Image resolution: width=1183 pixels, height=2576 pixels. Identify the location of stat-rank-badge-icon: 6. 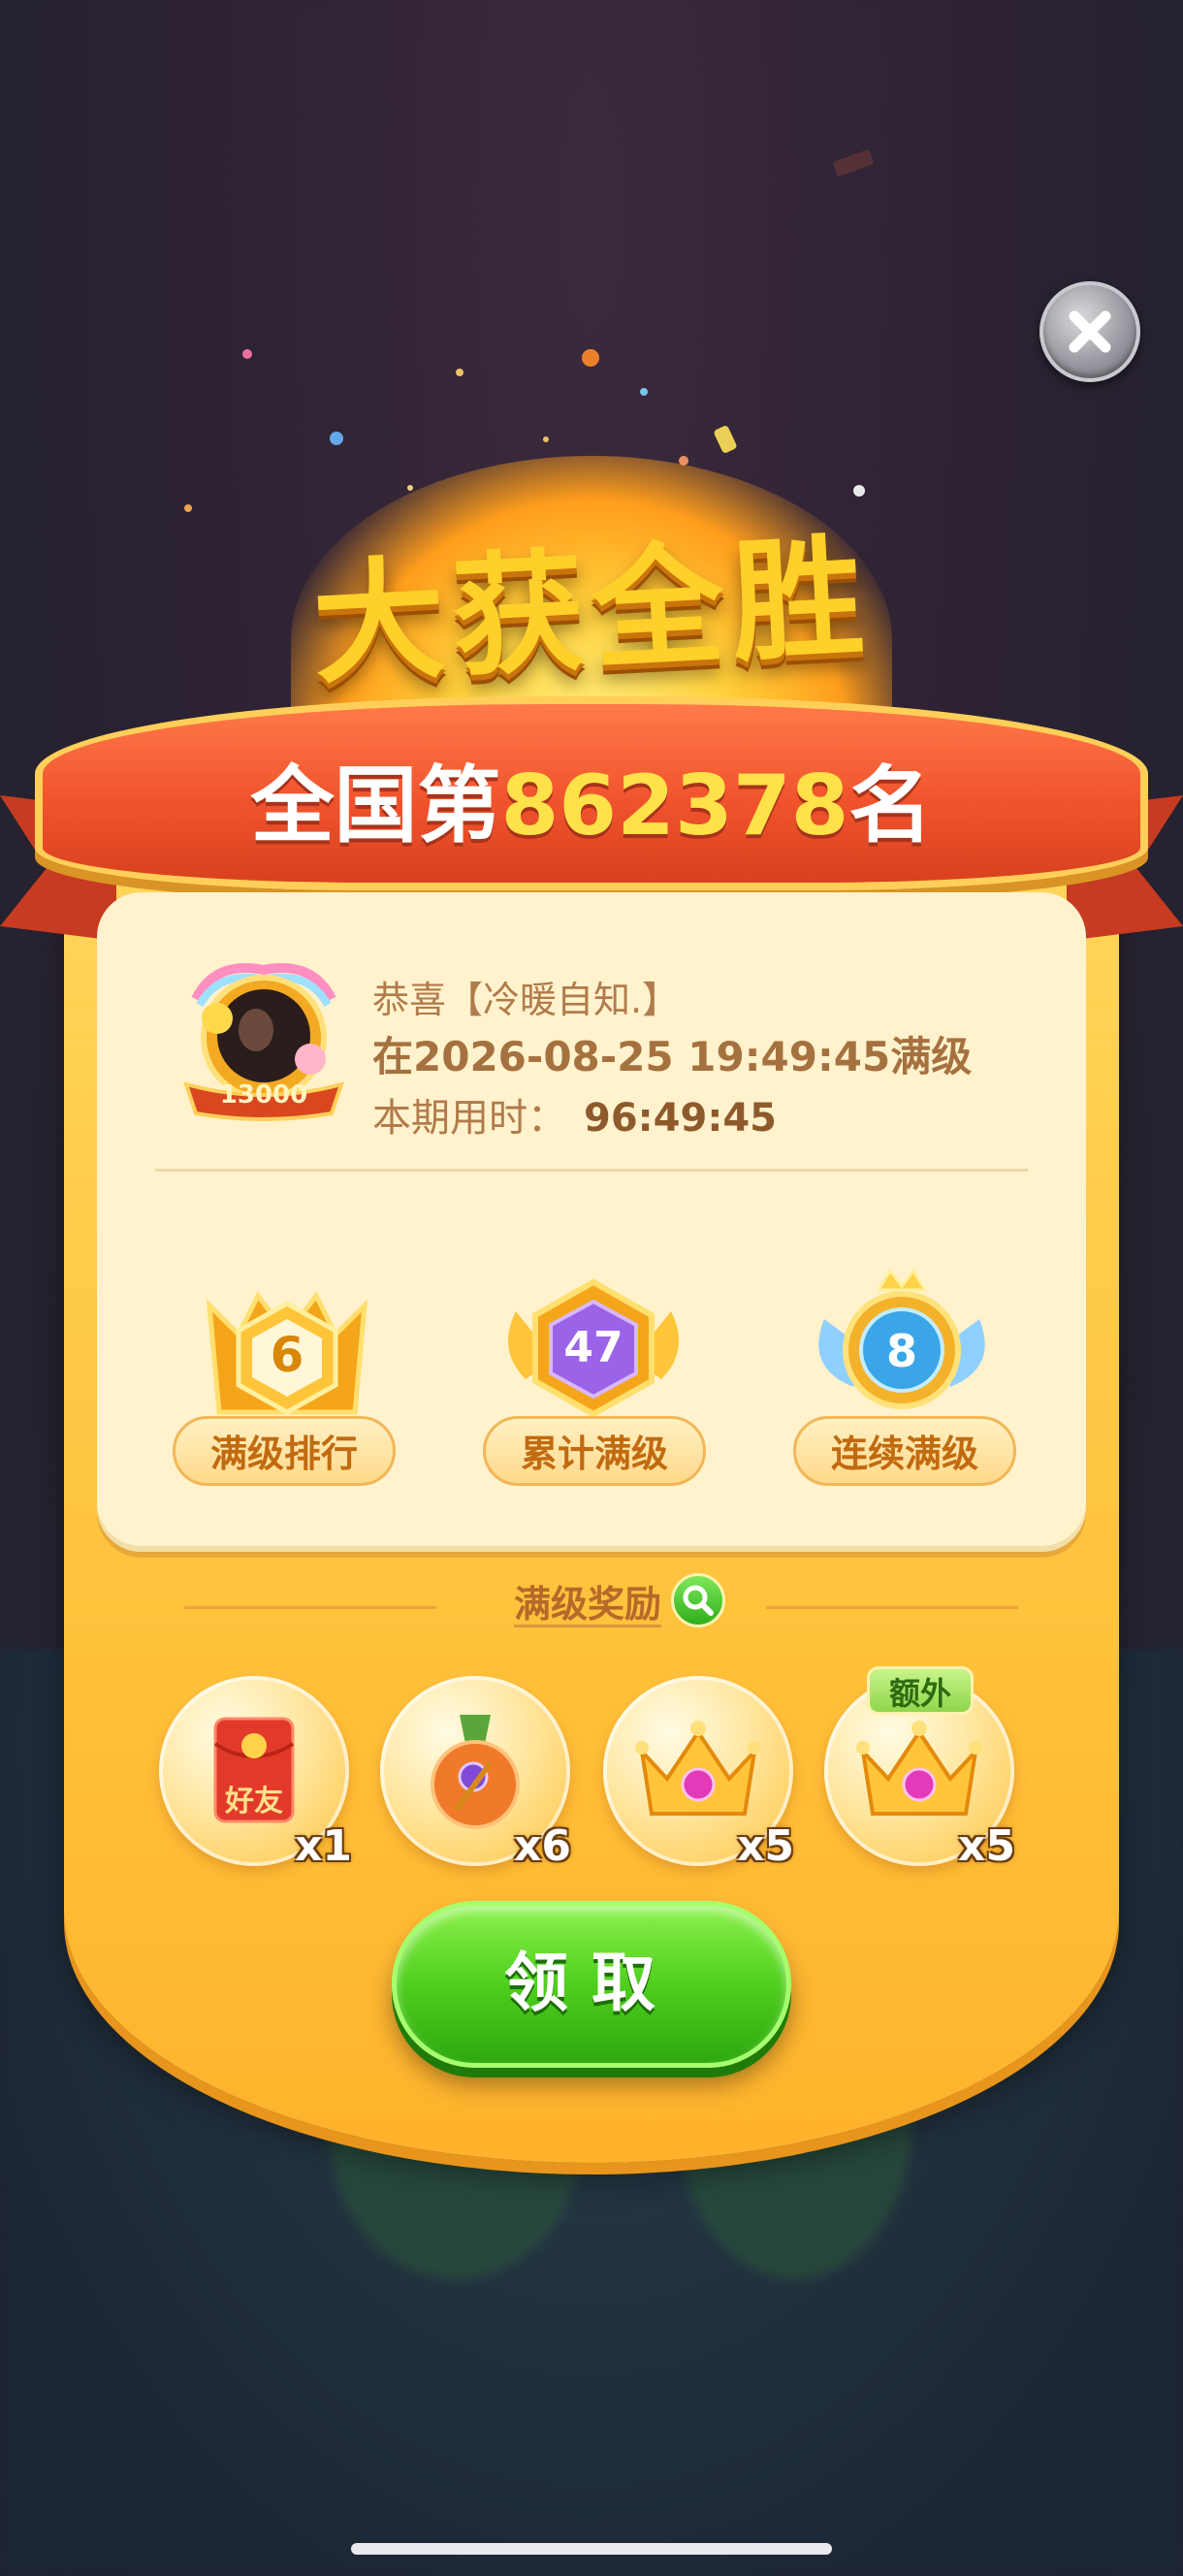
(287, 1349).